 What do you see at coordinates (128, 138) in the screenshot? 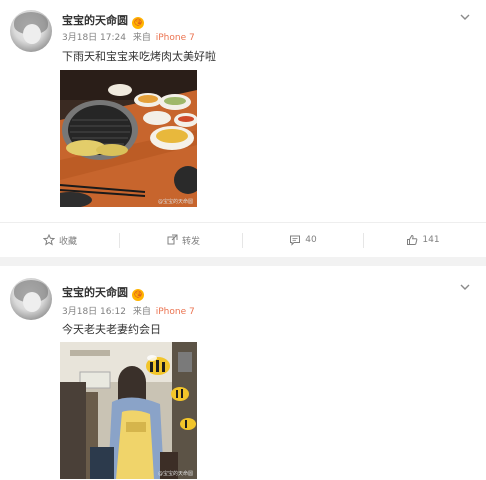
I see `post-image-bbq: @宝宝的天命圆` at bounding box center [128, 138].